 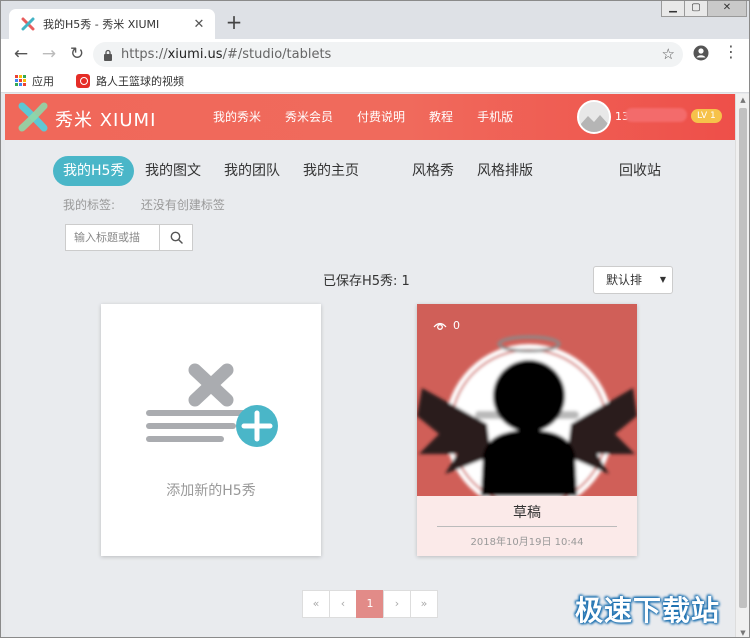 What do you see at coordinates (94, 171) in the screenshot?
I see `tab-my-h5: 我的H5秀` at bounding box center [94, 171].